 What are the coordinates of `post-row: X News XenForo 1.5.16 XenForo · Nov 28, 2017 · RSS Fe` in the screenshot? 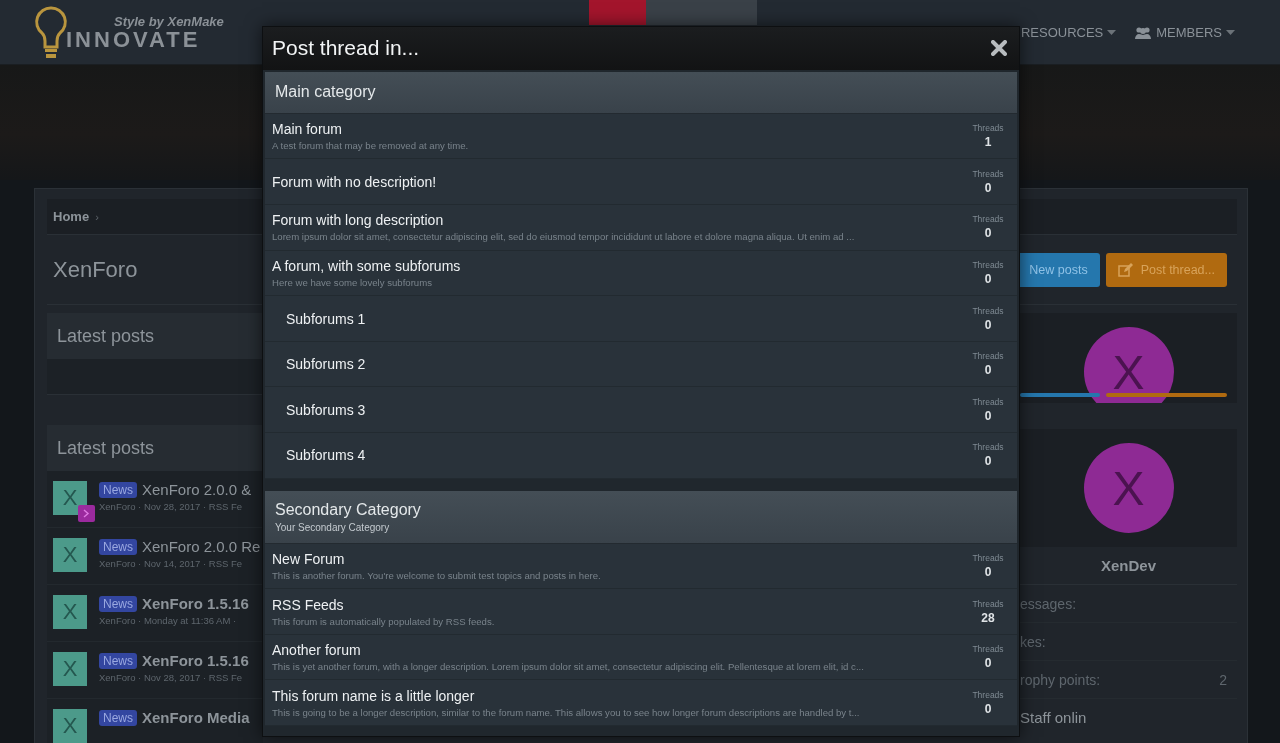 It's located at (155, 670).